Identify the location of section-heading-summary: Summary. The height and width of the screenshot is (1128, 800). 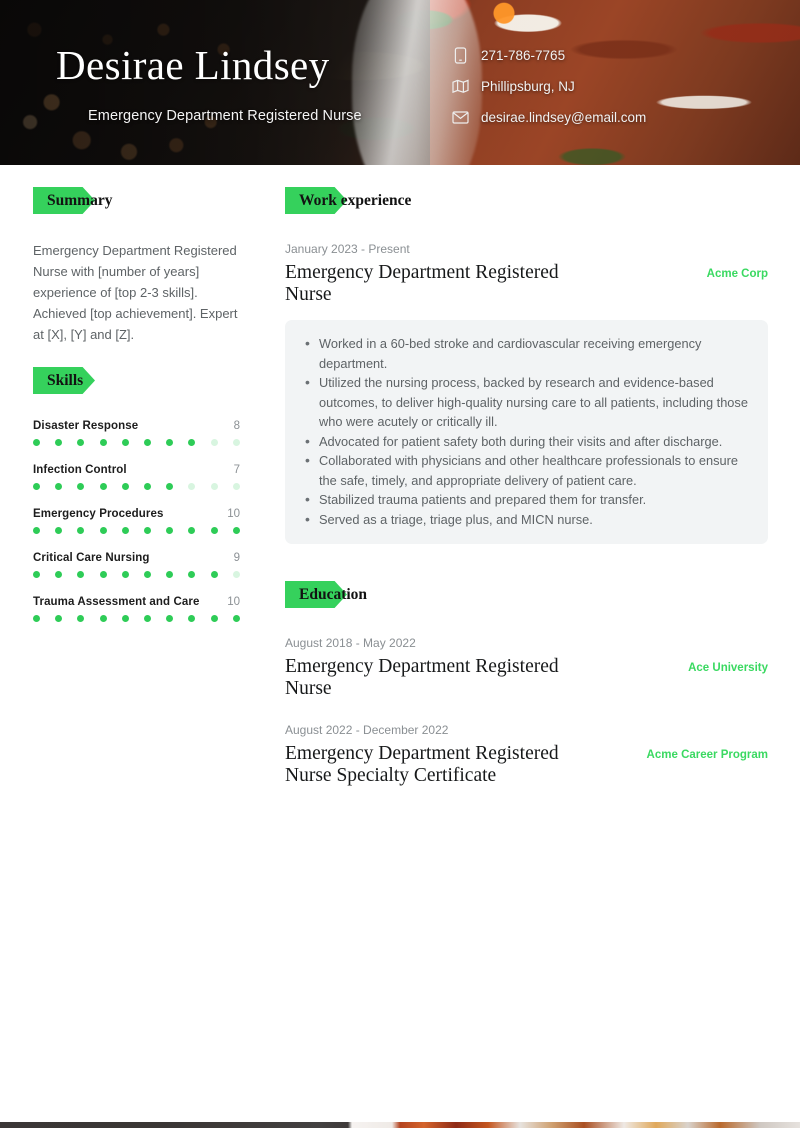
(74, 200).